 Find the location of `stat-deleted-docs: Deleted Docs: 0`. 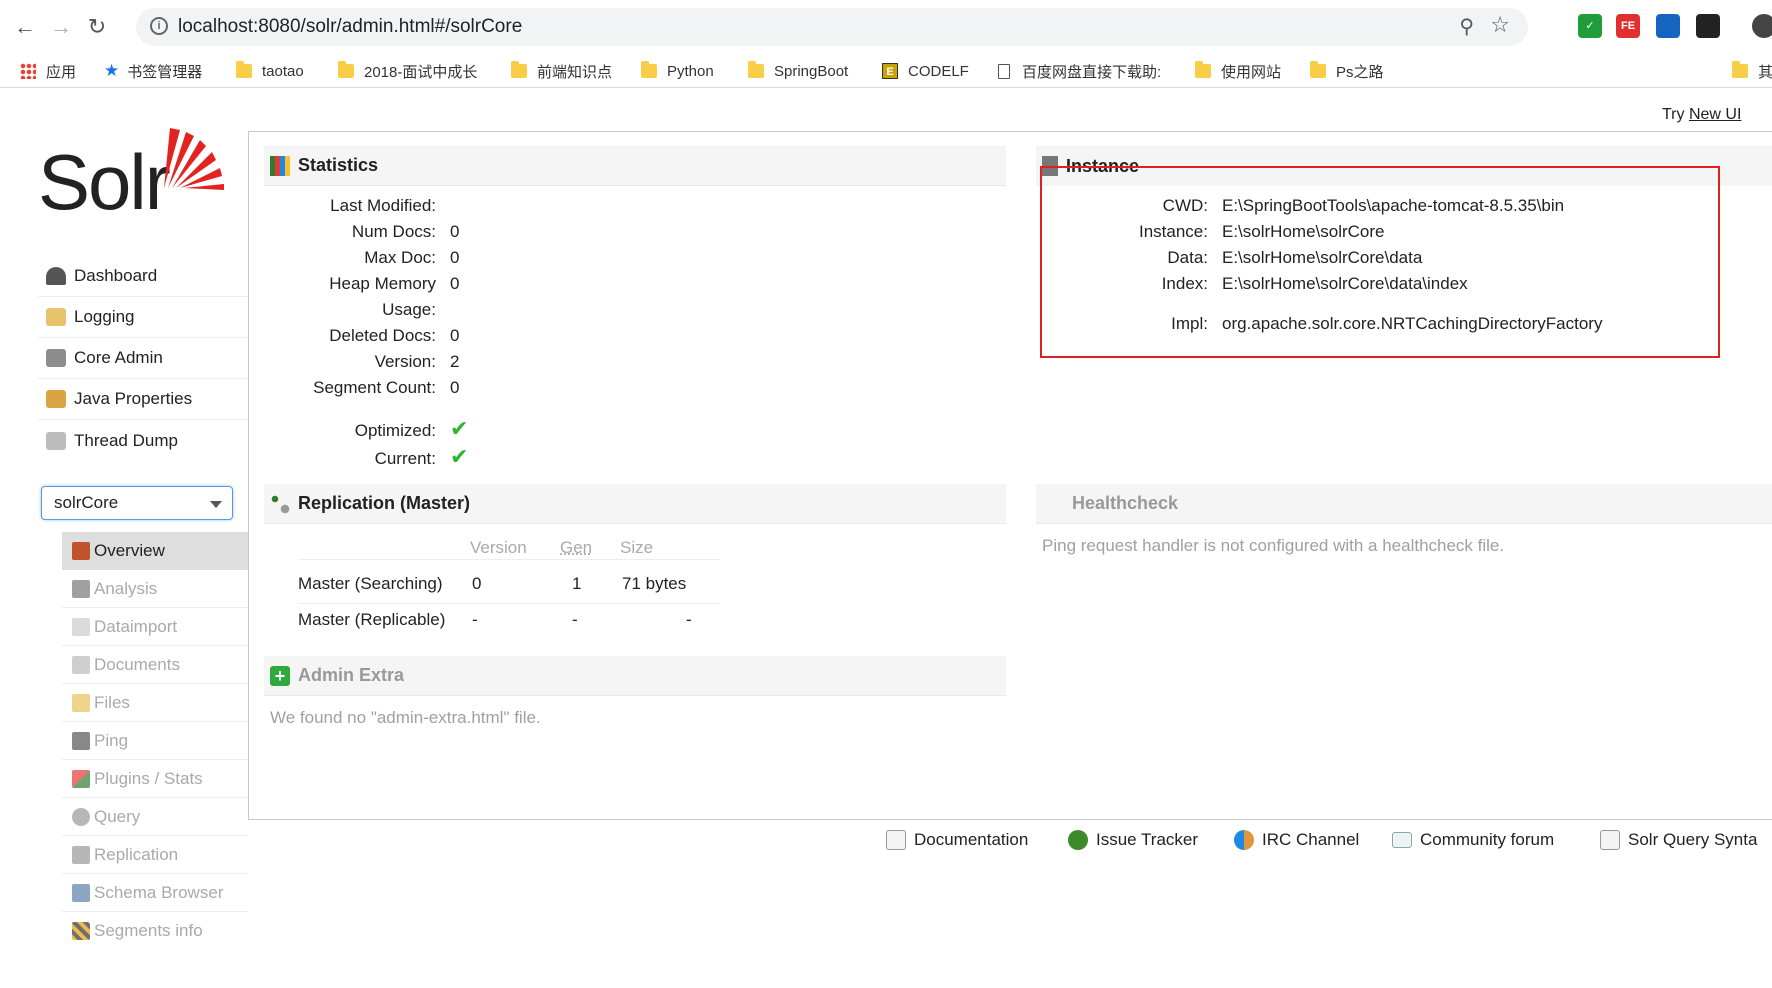

stat-deleted-docs: Deleted Docs: 0 is located at coordinates (394, 335).